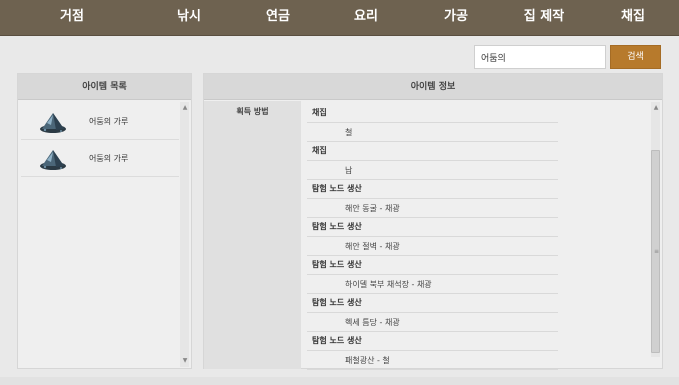 The height and width of the screenshot is (385, 679). I want to click on nav-item-fishing: 낚시, so click(189, 18).